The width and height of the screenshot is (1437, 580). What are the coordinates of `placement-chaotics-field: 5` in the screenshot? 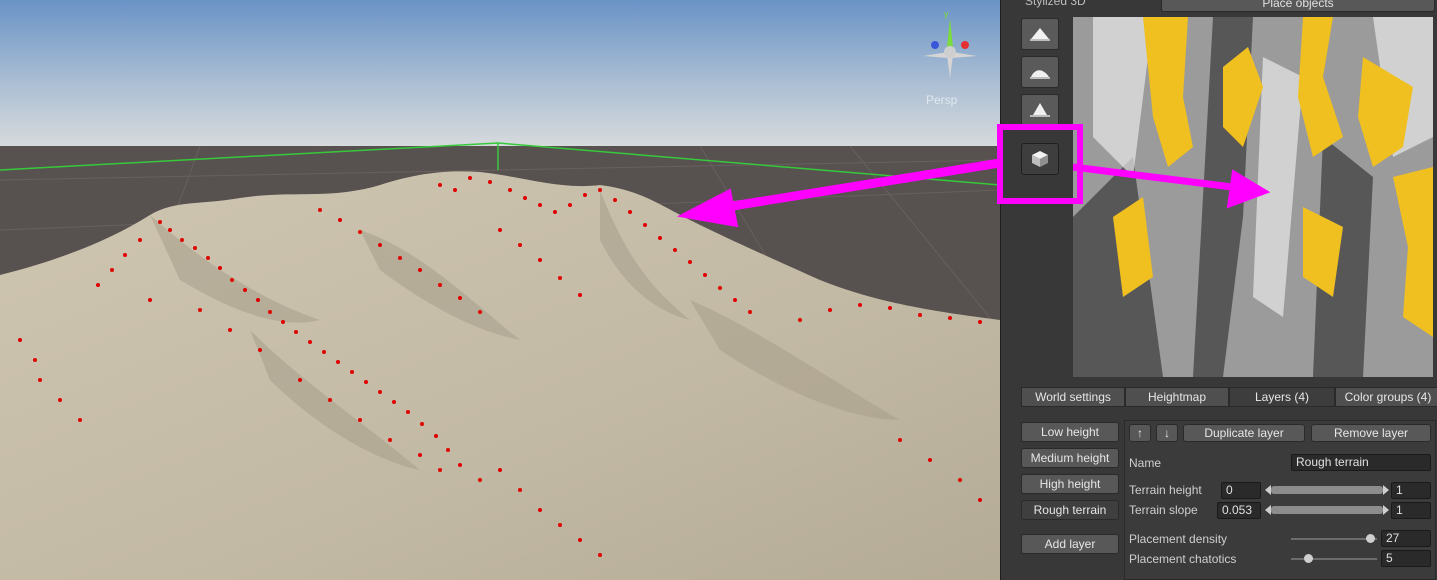 It's located at (1406, 558).